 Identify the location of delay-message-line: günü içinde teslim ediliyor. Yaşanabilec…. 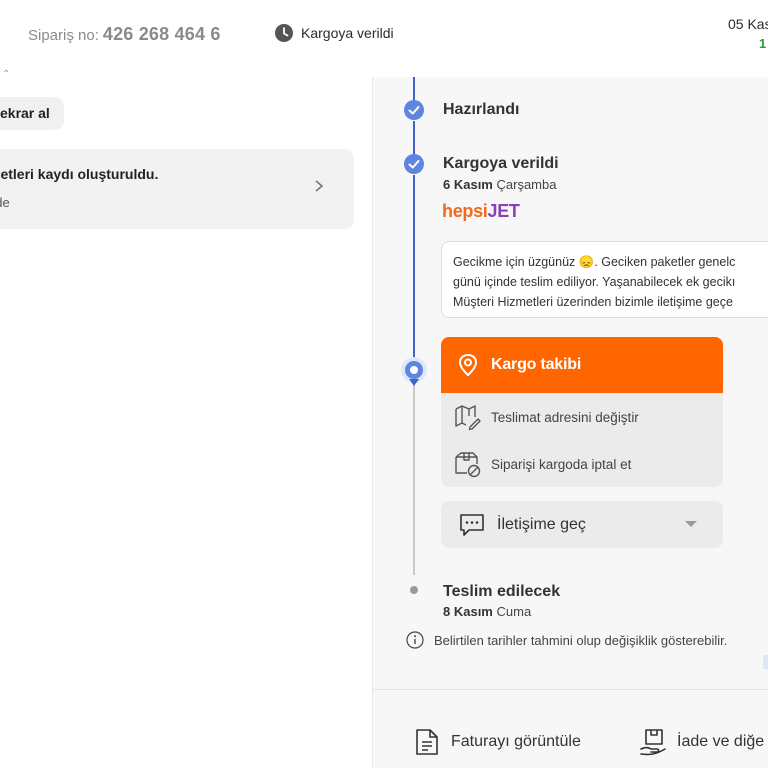
(594, 282).